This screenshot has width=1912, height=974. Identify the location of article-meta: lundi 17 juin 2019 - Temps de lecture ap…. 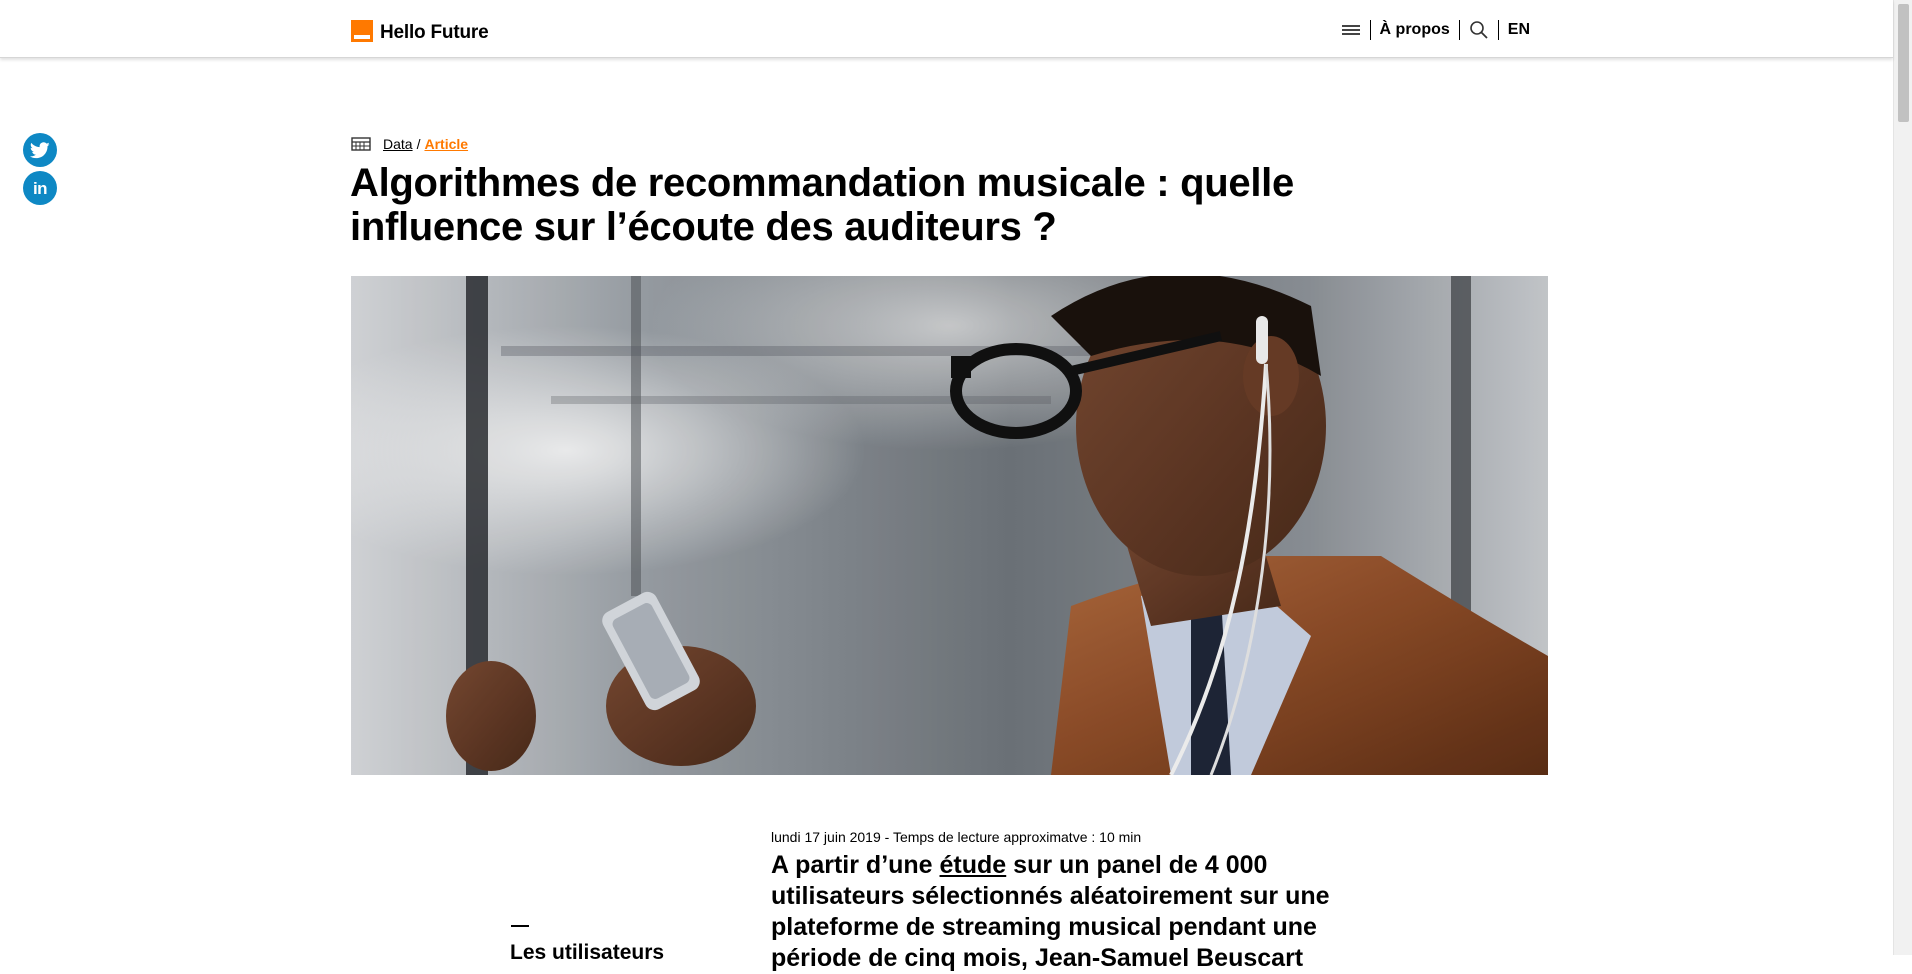
(956, 837).